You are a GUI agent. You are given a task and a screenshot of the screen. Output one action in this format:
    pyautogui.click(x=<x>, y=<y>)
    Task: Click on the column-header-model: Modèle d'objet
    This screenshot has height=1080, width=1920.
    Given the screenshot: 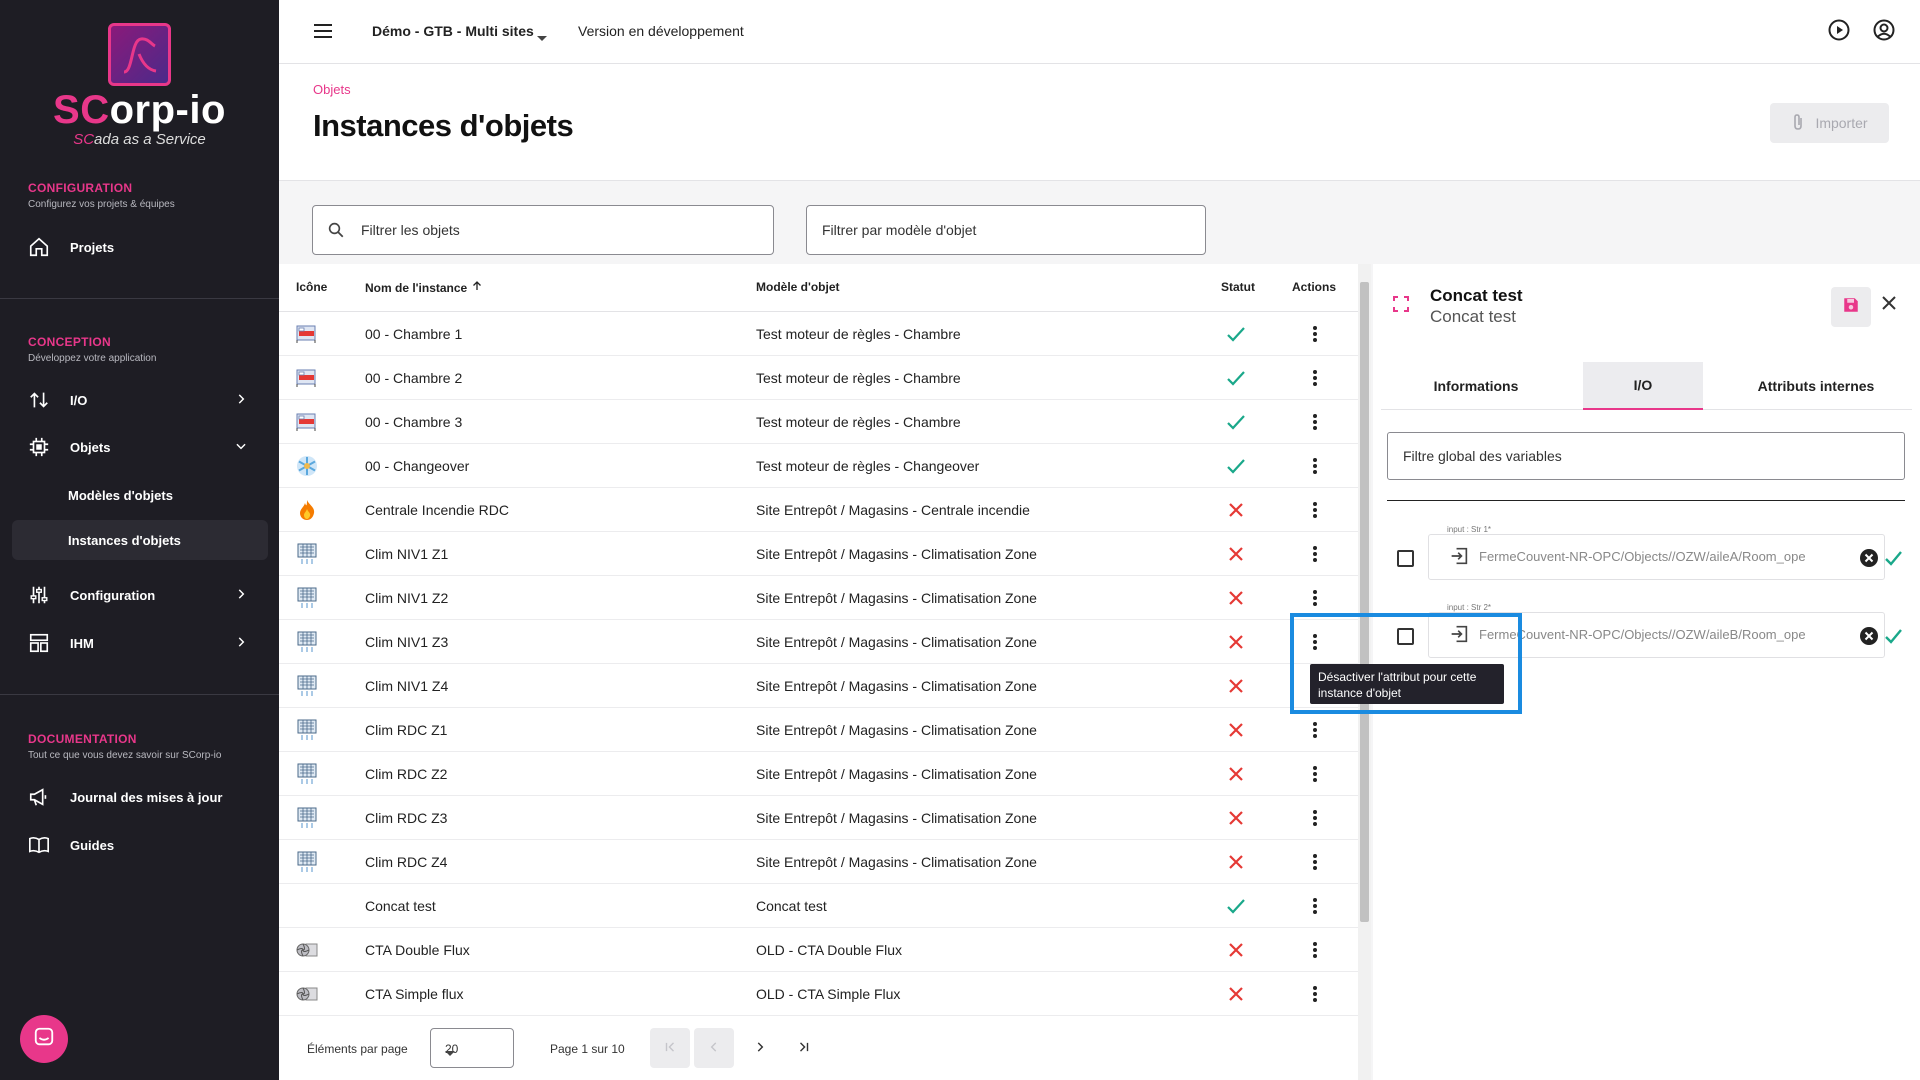 What is the action you would take?
    pyautogui.click(x=798, y=287)
    